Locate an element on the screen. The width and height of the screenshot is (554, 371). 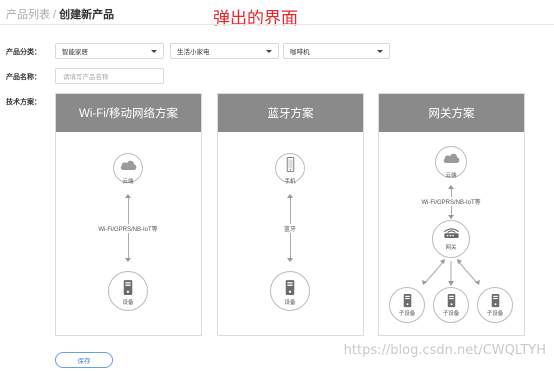
category-select-2: 生活小家电 is located at coordinates (224, 51).